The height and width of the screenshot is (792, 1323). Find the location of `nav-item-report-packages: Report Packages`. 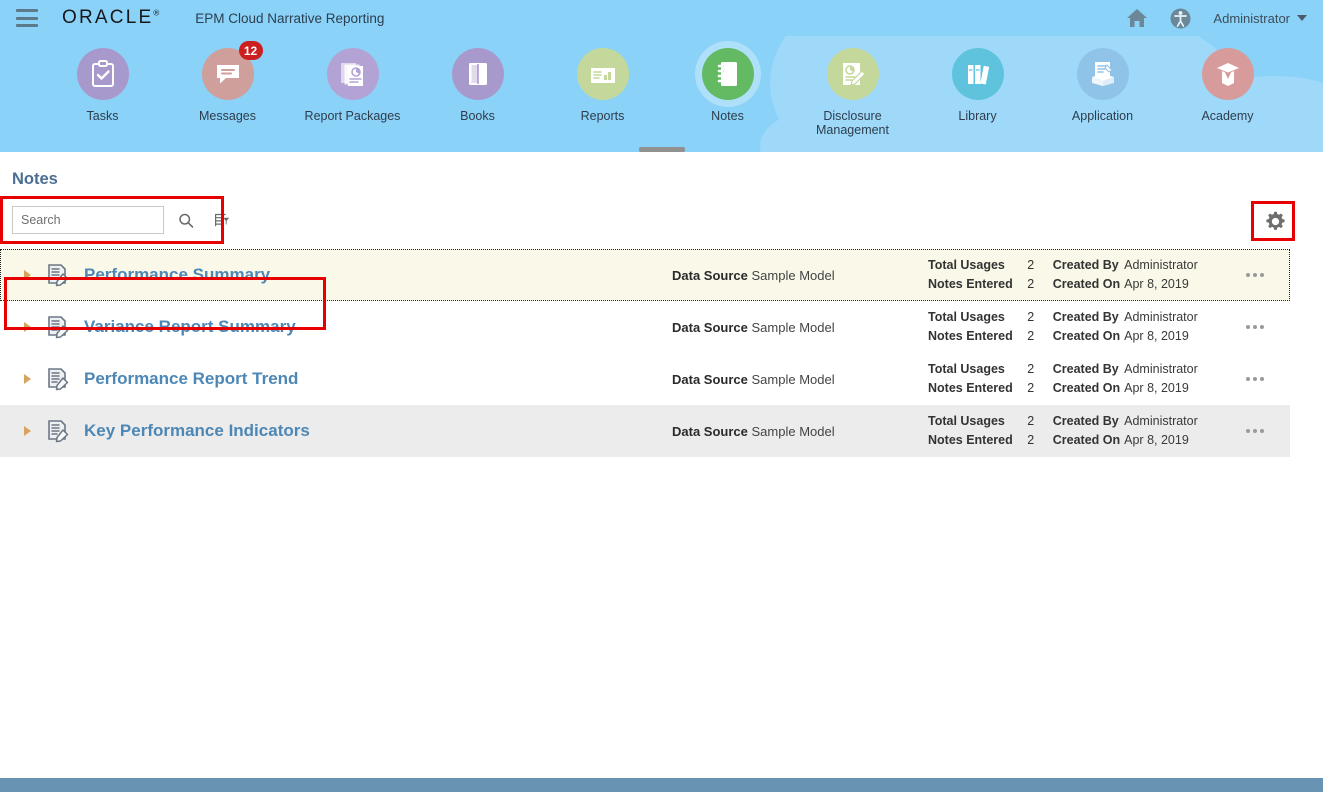

nav-item-report-packages: Report Packages is located at coordinates (352, 92).